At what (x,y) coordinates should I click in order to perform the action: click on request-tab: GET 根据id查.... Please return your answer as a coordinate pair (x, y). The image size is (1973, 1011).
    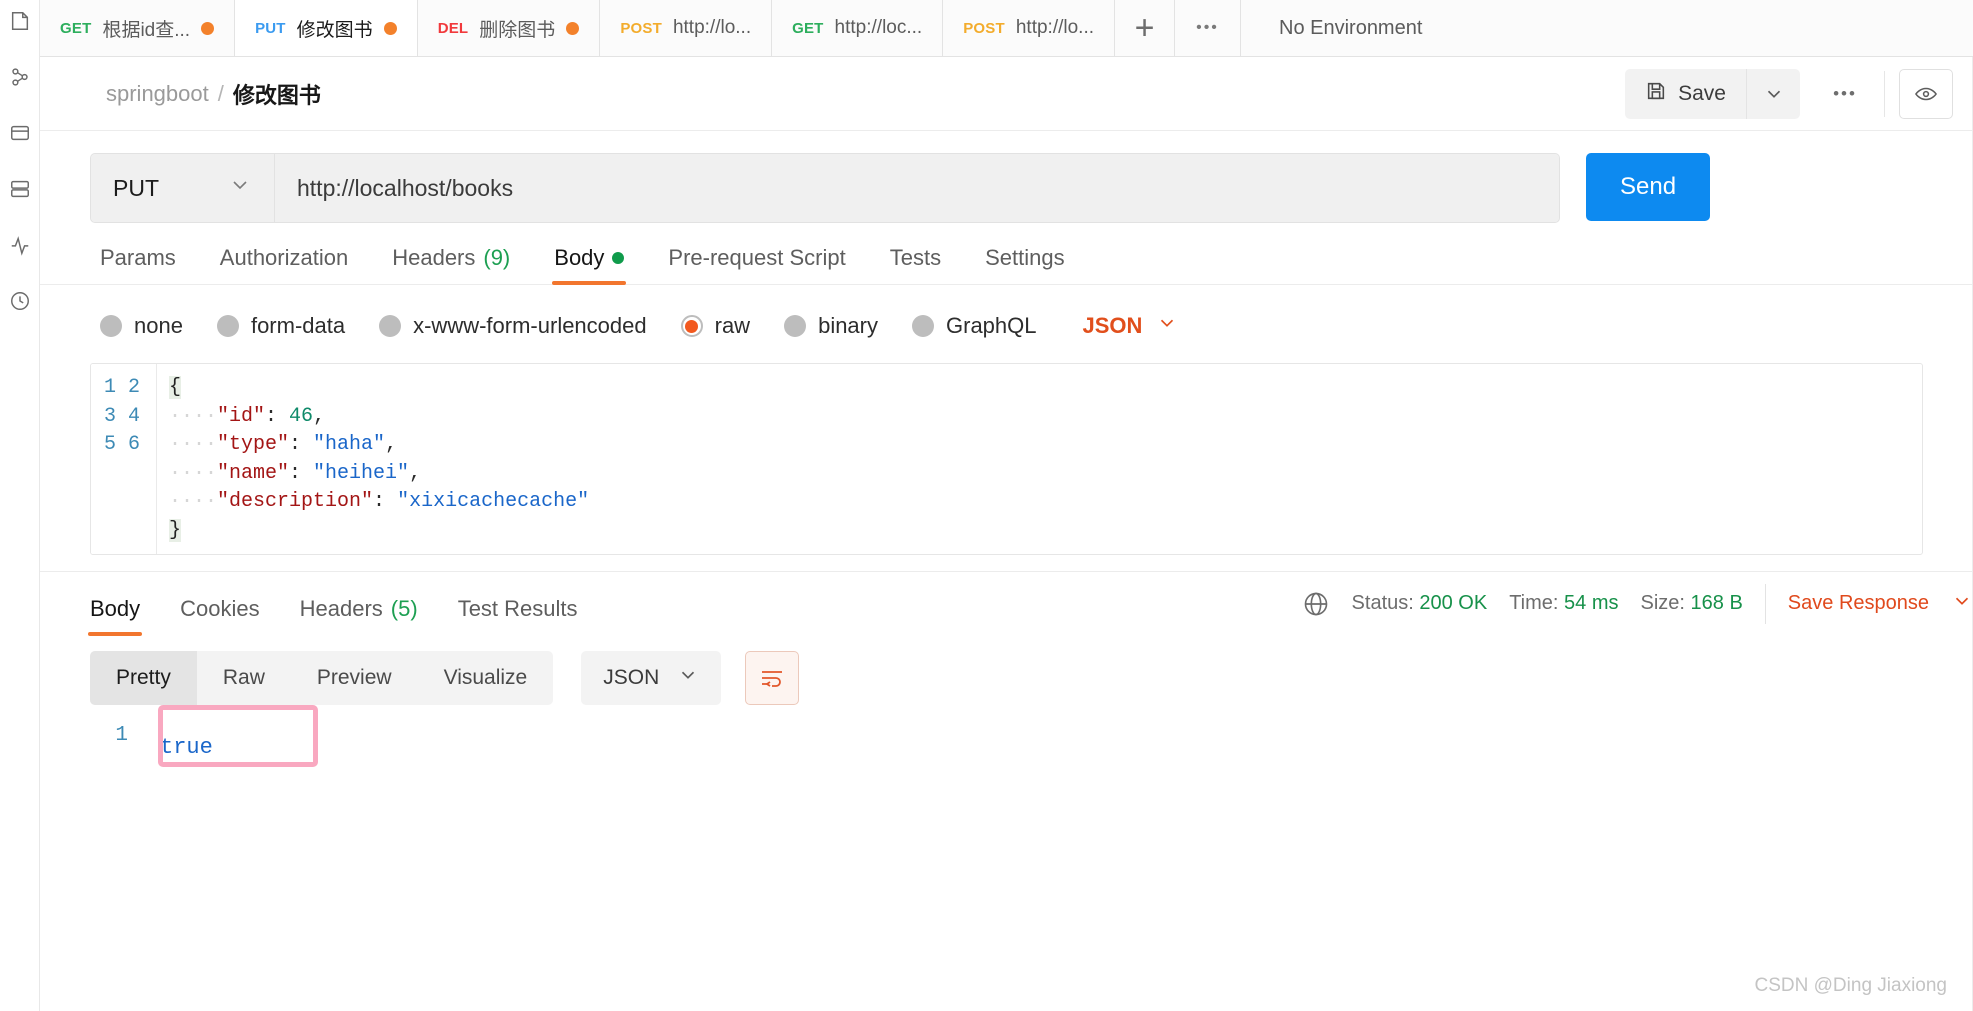
    Looking at the image, I should click on (138, 28).